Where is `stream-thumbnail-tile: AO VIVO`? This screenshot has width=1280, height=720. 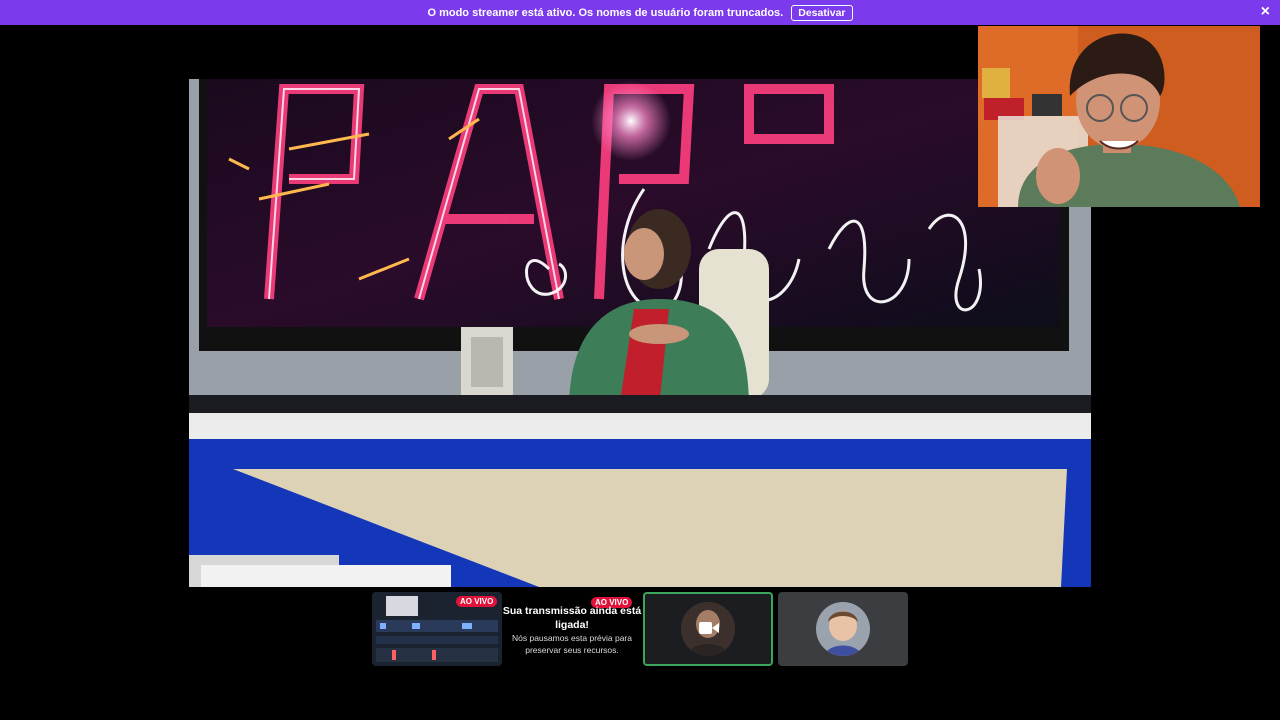 stream-thumbnail-tile: AO VIVO is located at coordinates (437, 629).